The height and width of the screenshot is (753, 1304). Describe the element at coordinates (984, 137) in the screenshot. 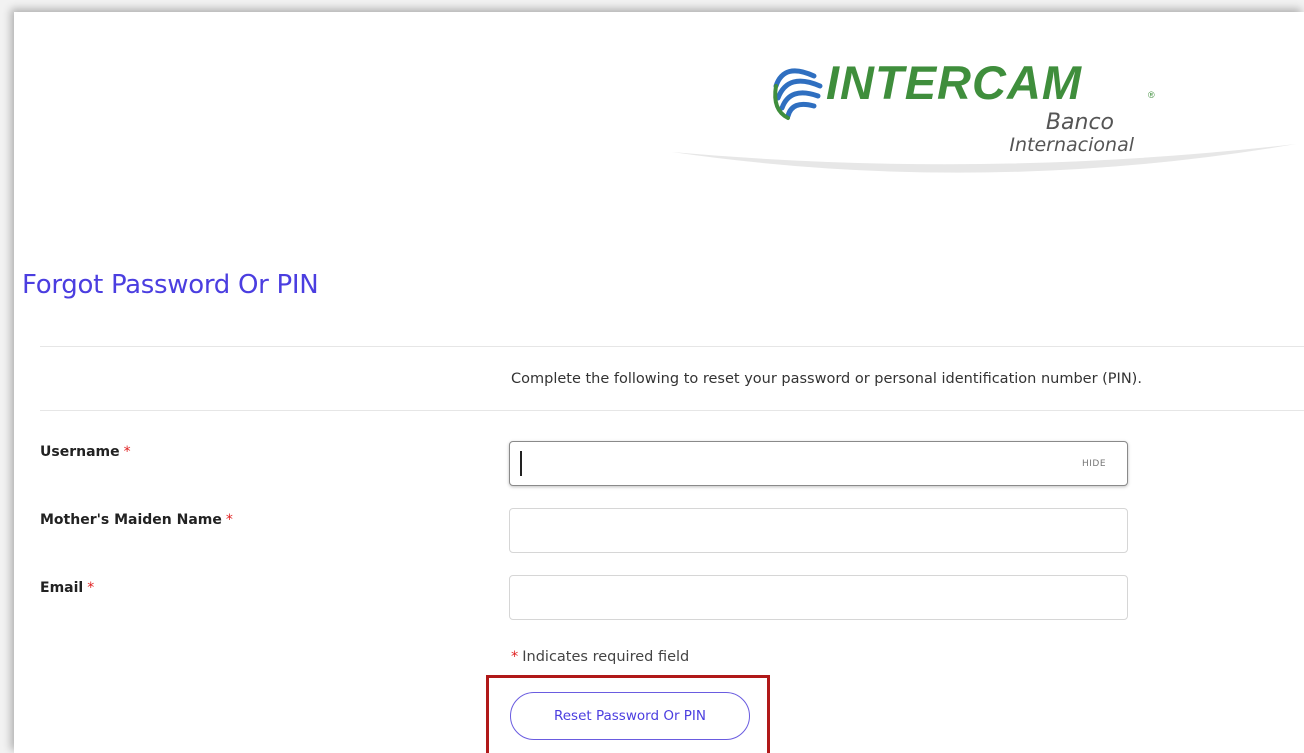

I see `bank-logo: INTERCAM ® Banco Internacional` at that location.